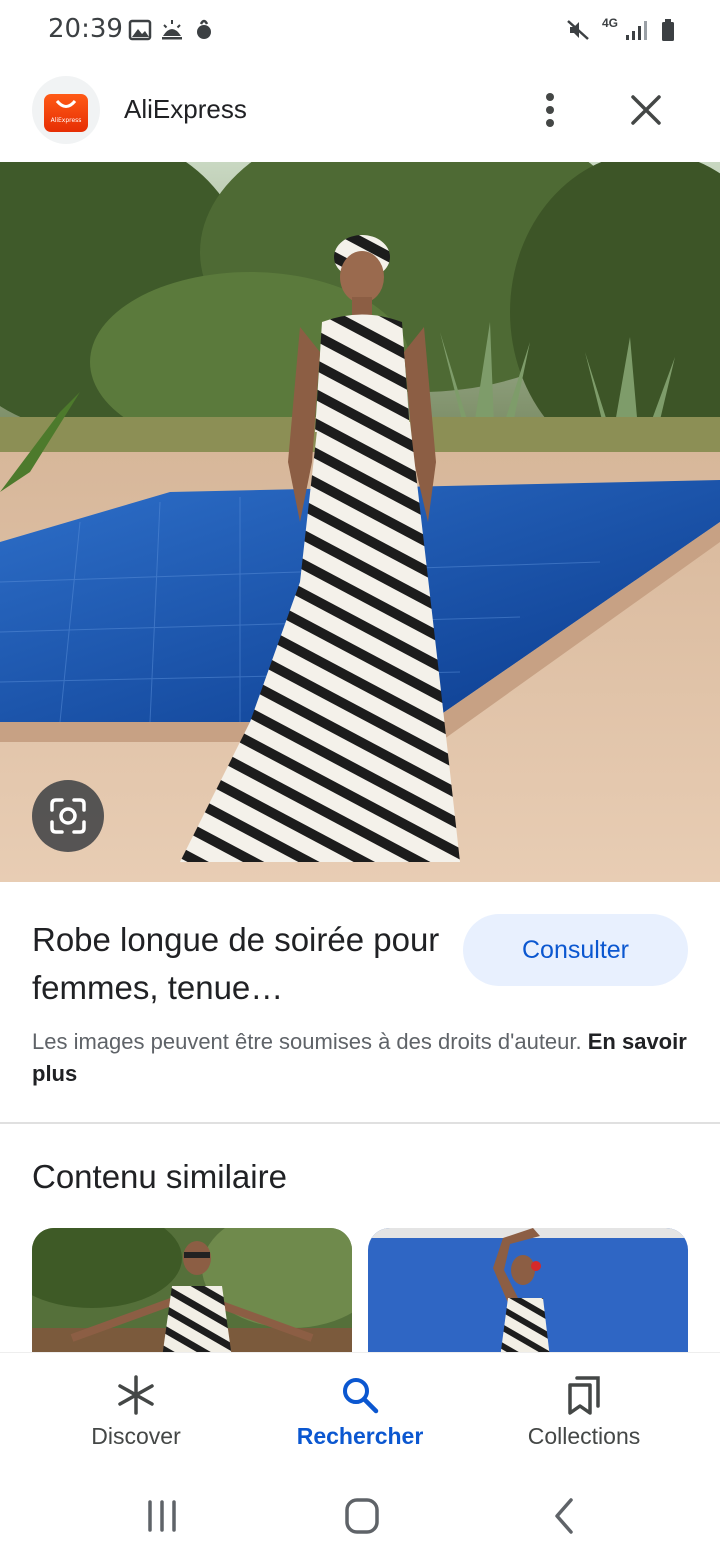  I want to click on app-header: AliExpress AliExpress, so click(360, 110).